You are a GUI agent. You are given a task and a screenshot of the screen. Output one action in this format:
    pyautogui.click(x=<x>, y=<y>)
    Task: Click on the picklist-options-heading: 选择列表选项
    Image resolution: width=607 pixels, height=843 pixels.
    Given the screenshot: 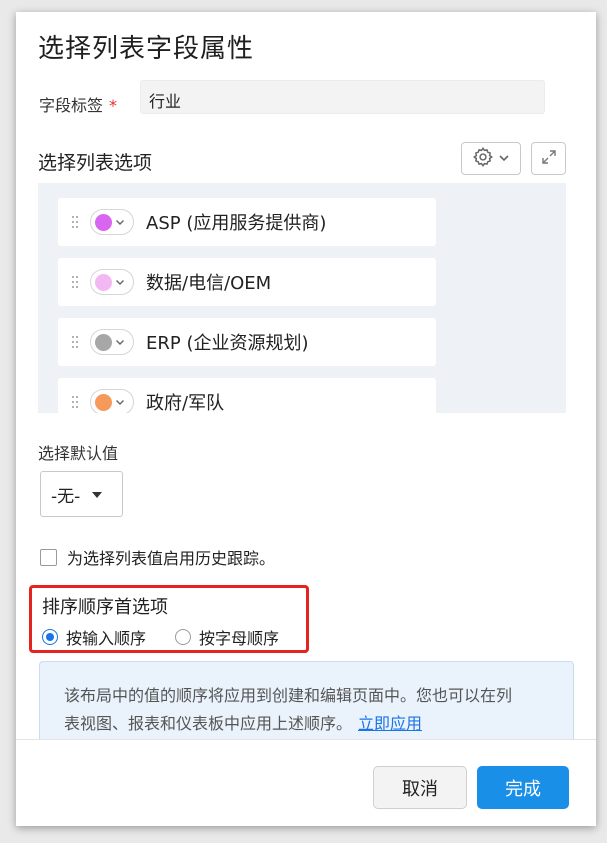 What is the action you would take?
    pyautogui.click(x=95, y=163)
    